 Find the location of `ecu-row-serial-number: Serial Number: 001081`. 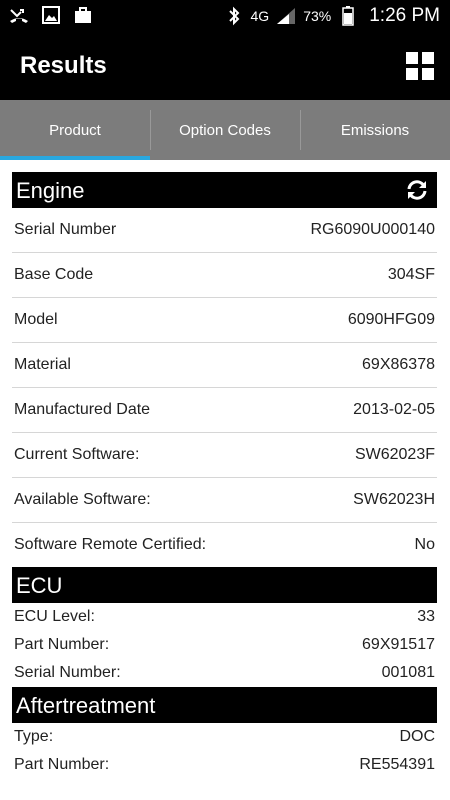

ecu-row-serial-number: Serial Number: 001081 is located at coordinates (224, 673).